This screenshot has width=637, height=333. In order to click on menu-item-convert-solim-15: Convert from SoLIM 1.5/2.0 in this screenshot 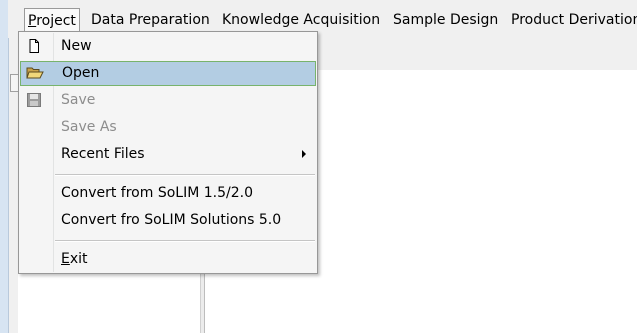, I will do `click(168, 193)`.